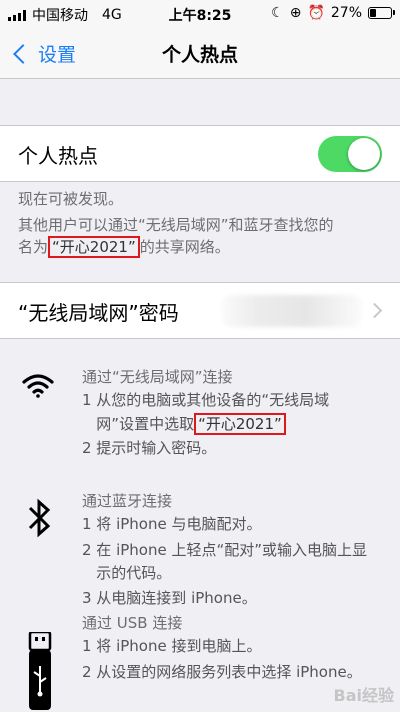  I want to click on alarm-icon: ⏰, so click(316, 13).